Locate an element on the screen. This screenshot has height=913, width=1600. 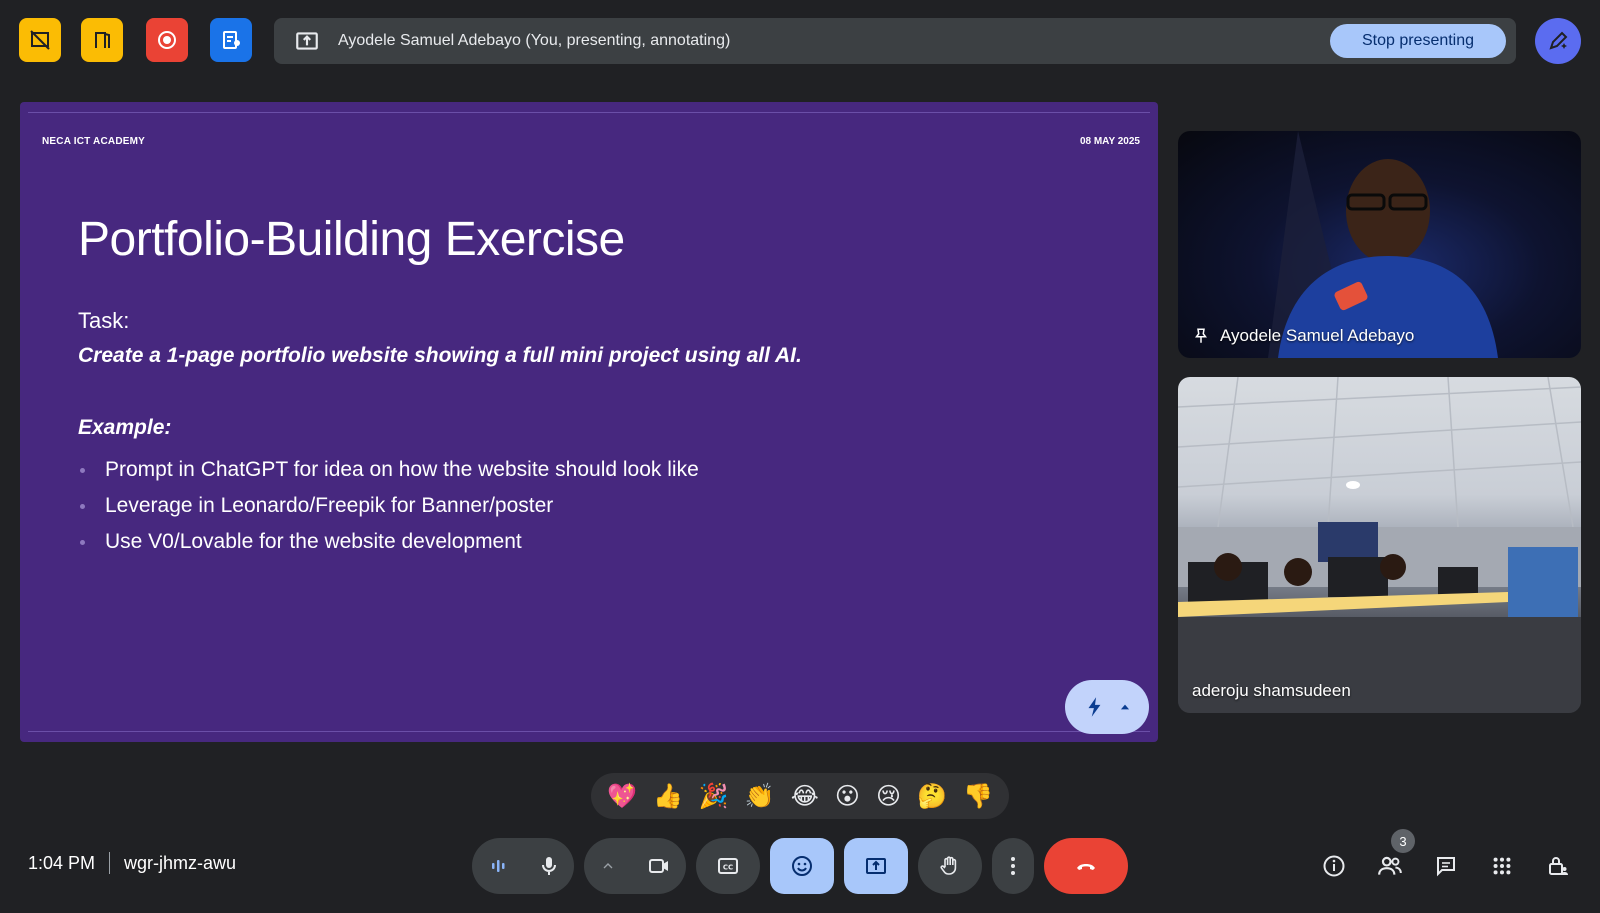
meeting-time: 1:04 PM is located at coordinates (62, 862).